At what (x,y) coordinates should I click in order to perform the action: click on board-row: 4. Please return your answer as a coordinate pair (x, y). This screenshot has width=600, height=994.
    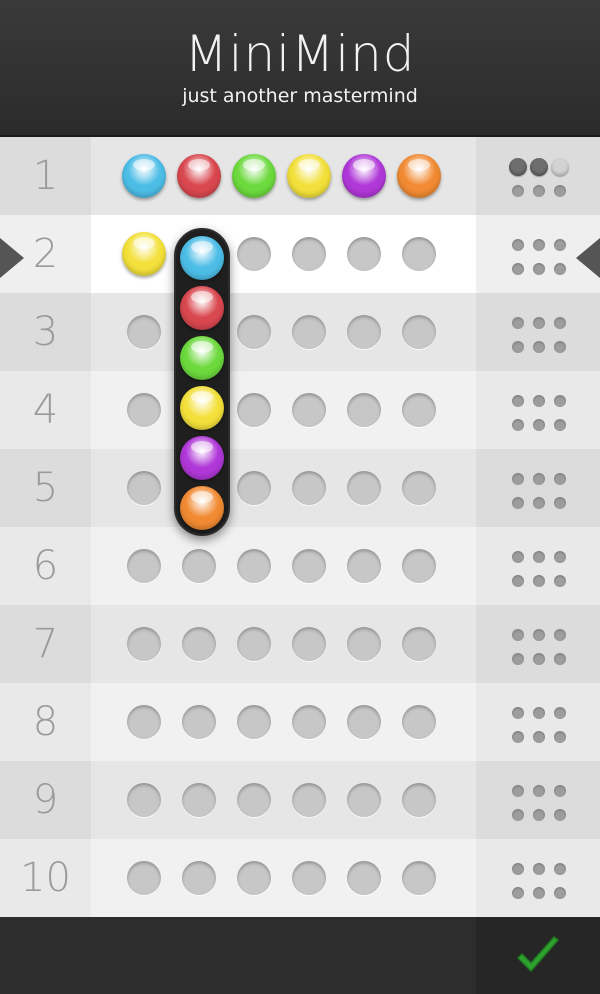
    Looking at the image, I should click on (300, 410).